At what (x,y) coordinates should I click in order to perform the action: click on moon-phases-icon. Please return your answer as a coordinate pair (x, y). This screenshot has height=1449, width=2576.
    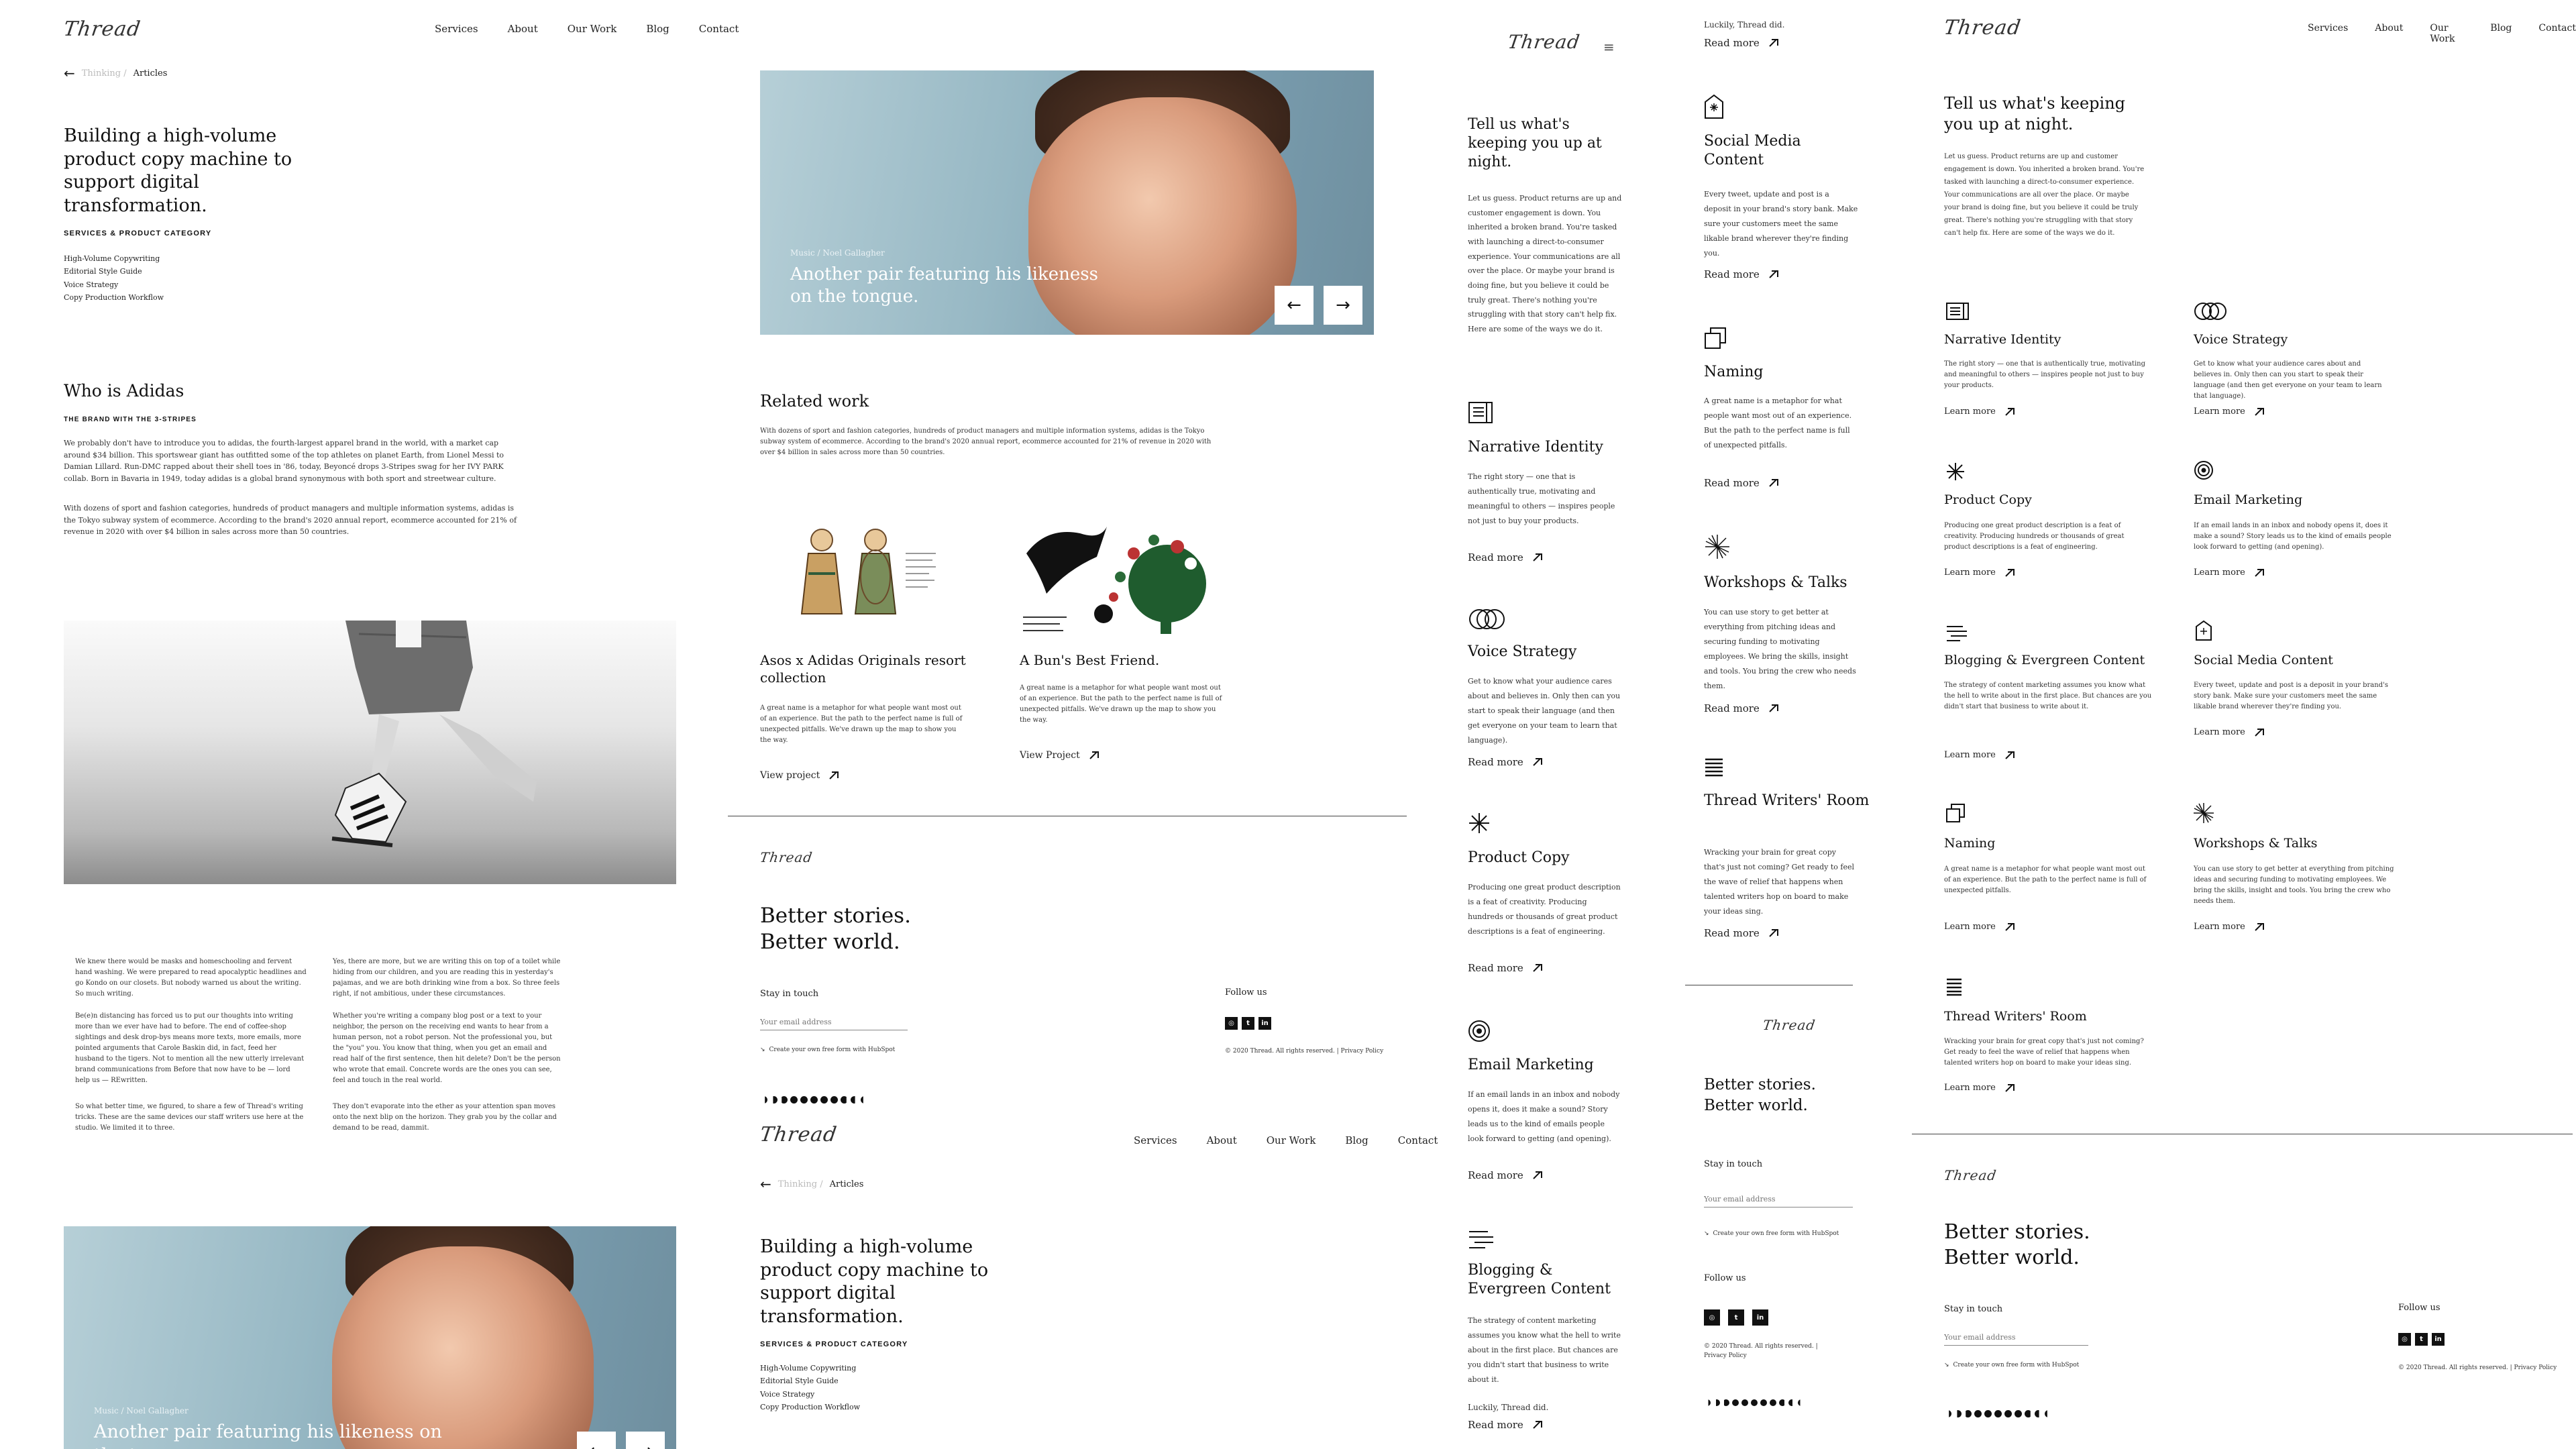
    Looking at the image, I should click on (814, 1100).